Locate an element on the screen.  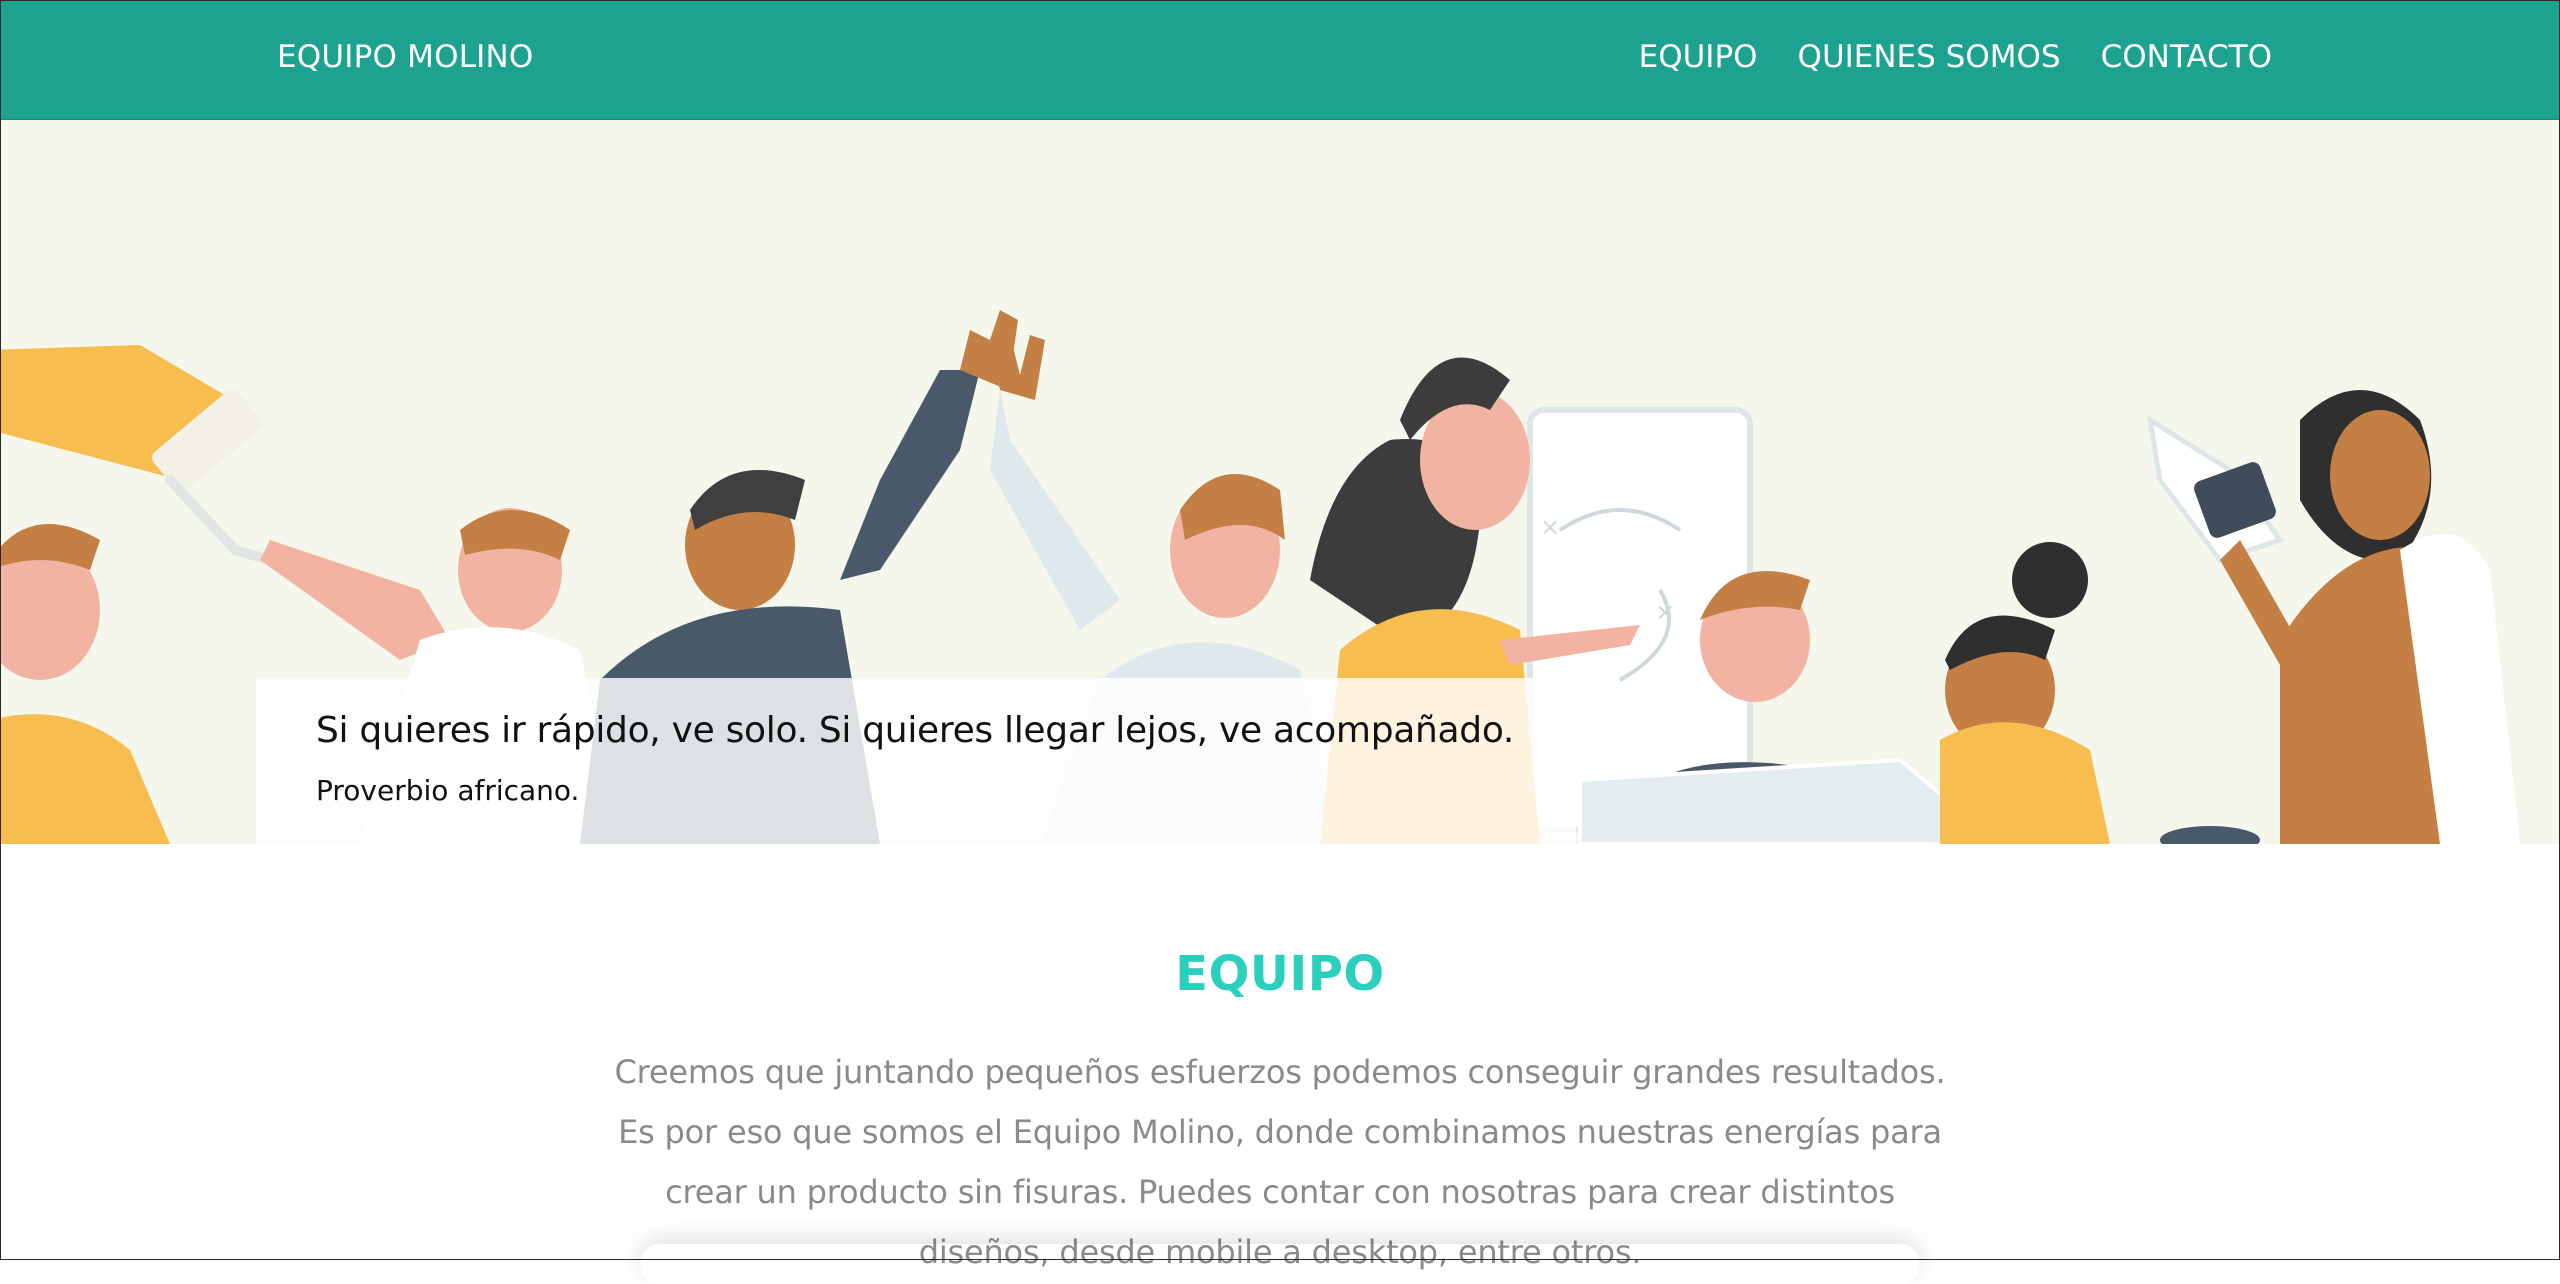
nav-links: EQUIPO QUIENES SOMOS CONTACTO is located at coordinates (1955, 57).